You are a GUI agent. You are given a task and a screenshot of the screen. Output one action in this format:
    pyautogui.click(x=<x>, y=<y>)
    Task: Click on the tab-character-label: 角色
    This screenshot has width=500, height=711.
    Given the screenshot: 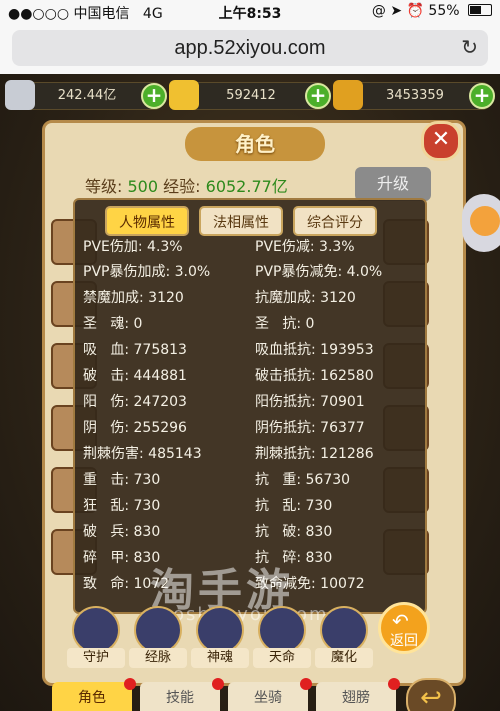 What is the action you would take?
    pyautogui.click(x=92, y=698)
    